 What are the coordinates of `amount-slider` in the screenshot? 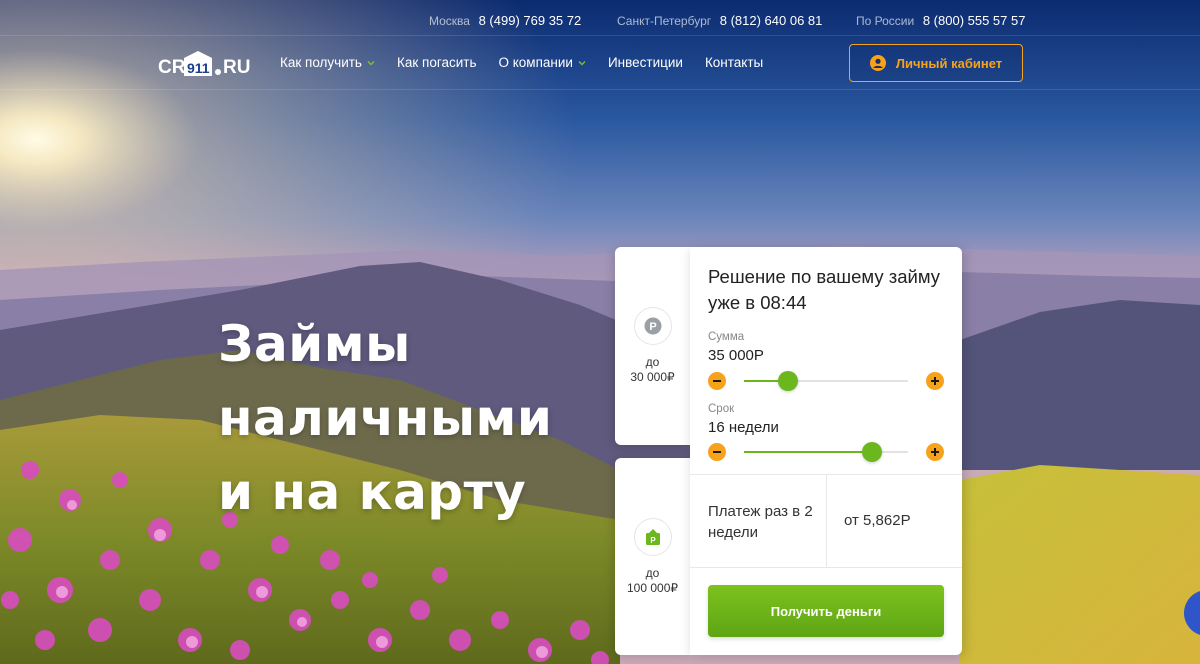 It's located at (826, 381).